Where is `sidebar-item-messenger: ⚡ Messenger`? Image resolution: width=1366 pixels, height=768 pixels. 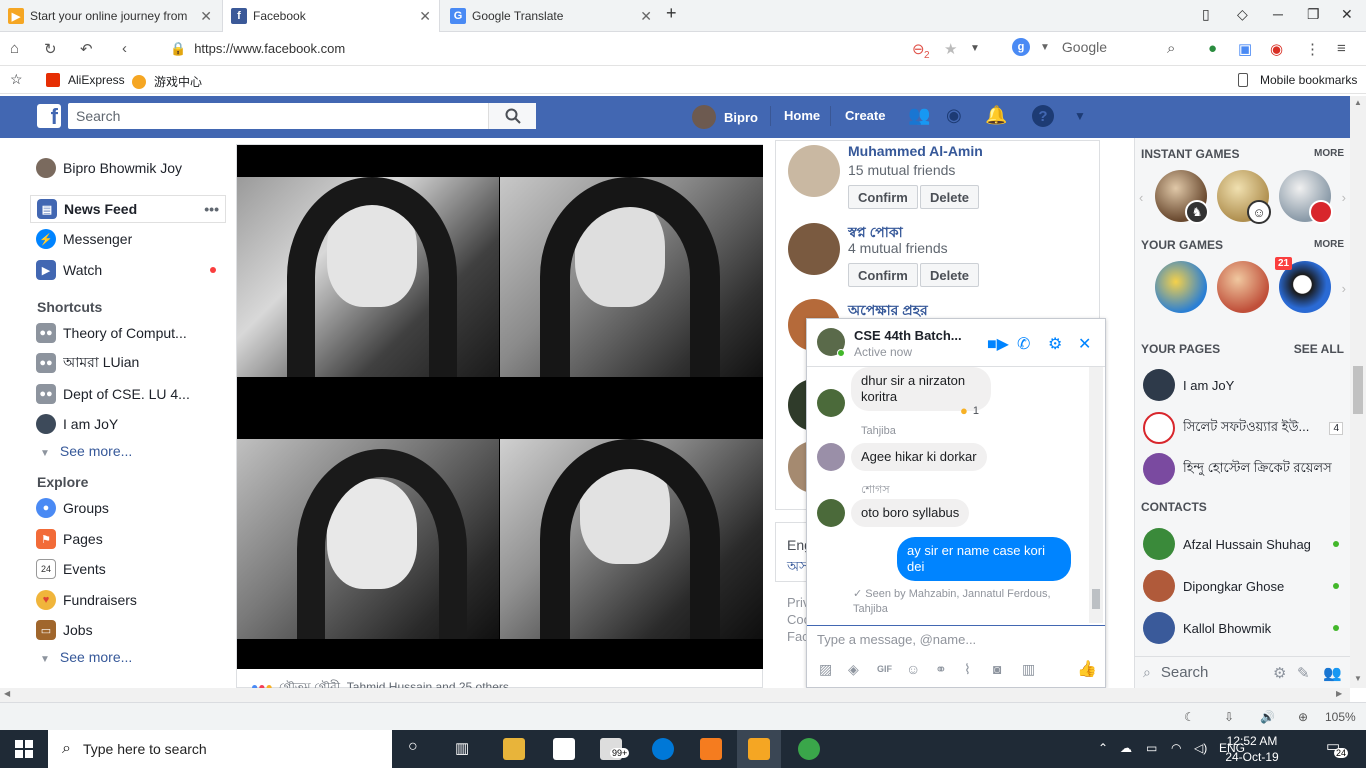 sidebar-item-messenger: ⚡ Messenger is located at coordinates (128, 239).